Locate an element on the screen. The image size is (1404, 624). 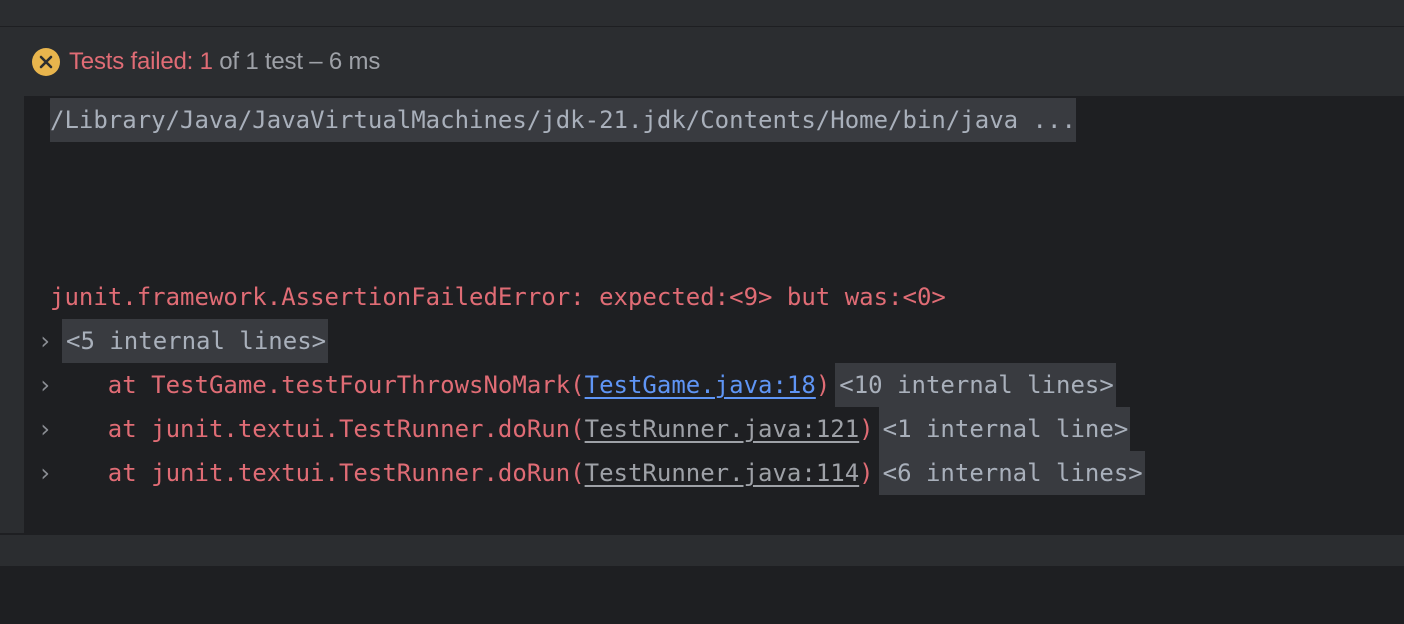
fail-circle-x-icon is located at coordinates (46, 61).